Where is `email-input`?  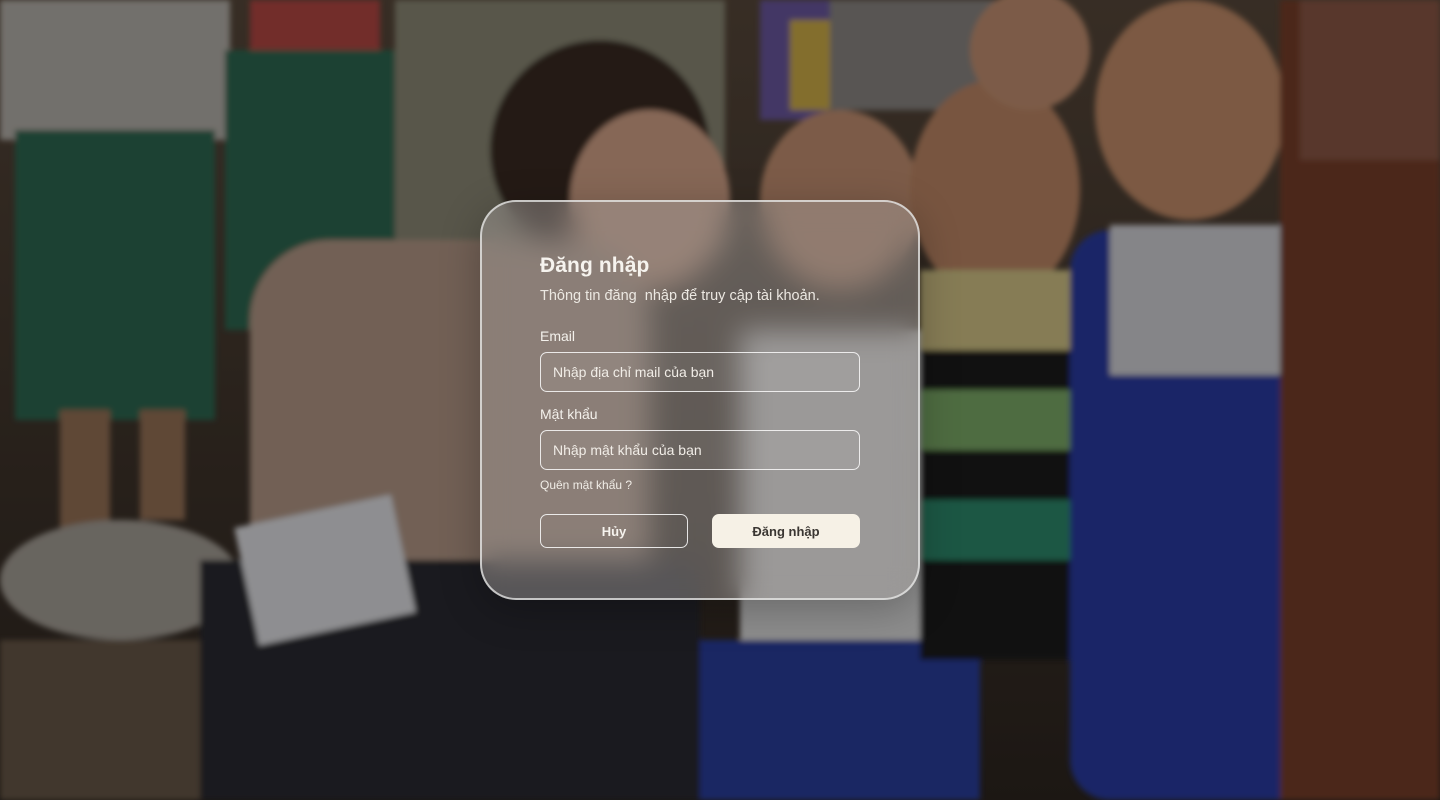
email-input is located at coordinates (700, 372).